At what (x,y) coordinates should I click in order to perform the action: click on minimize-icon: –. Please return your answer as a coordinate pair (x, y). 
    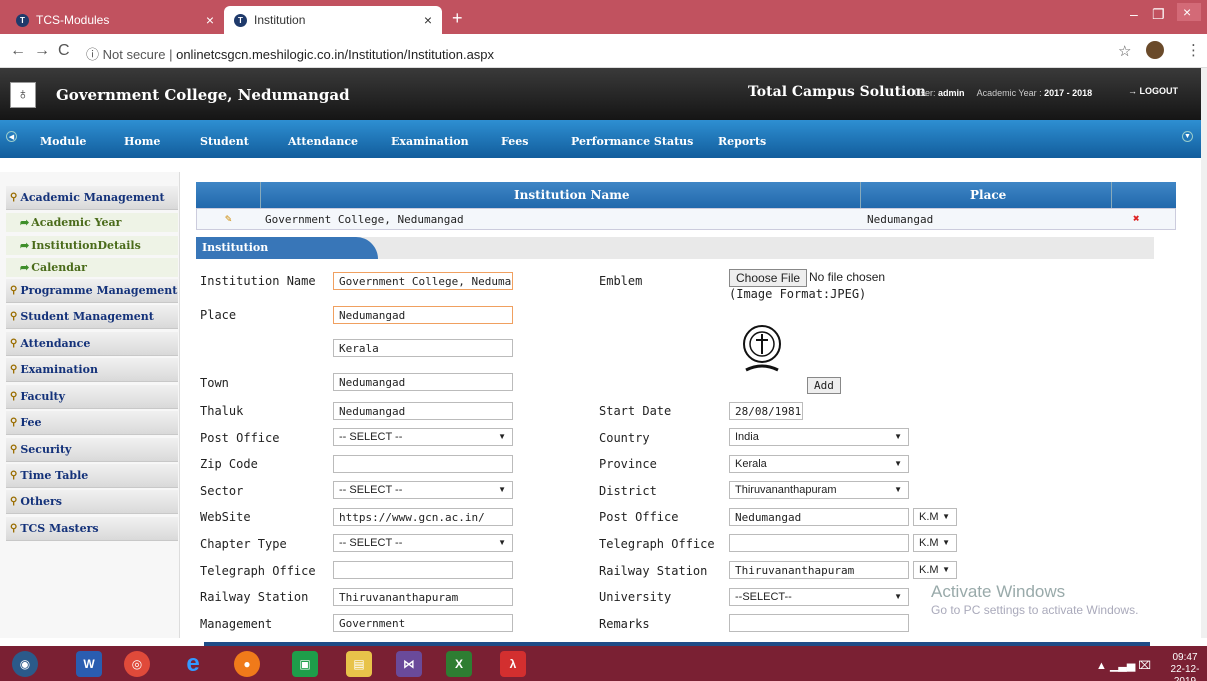
    Looking at the image, I should click on (1134, 14).